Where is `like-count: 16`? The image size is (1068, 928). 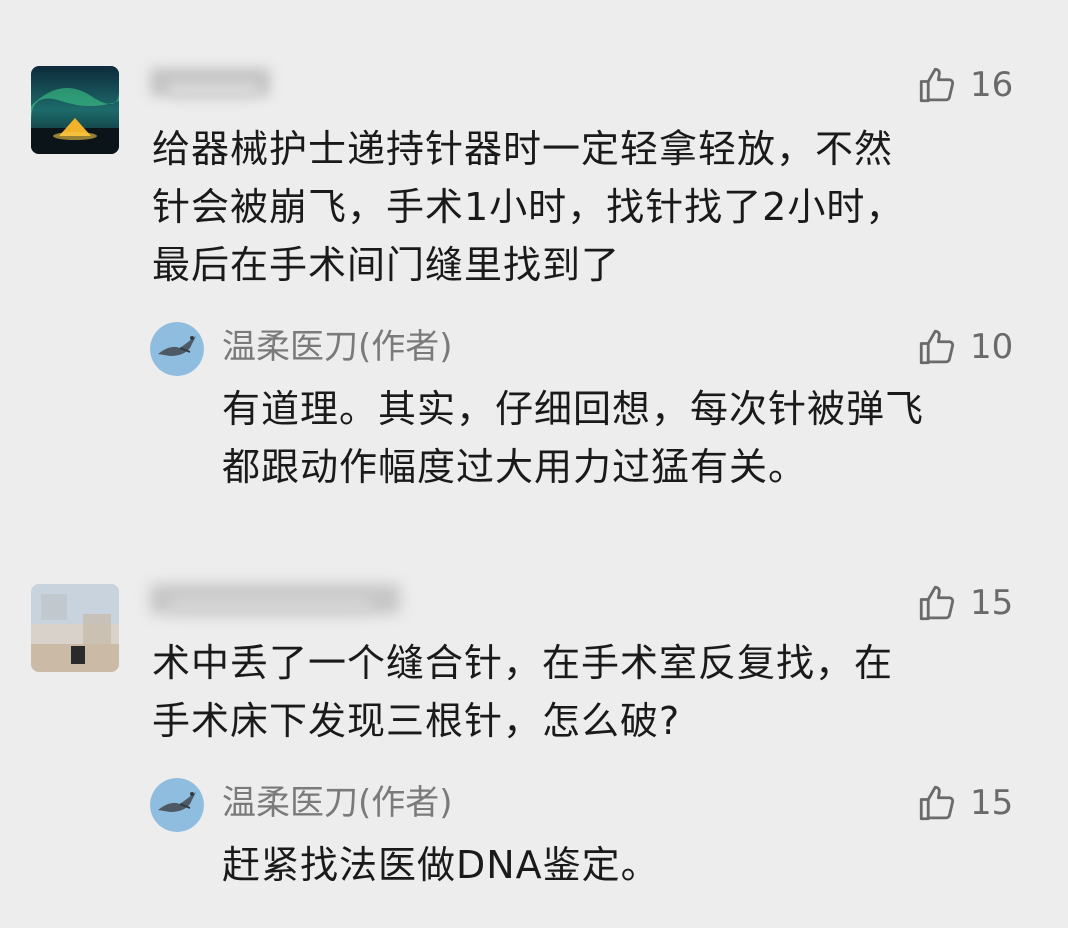 like-count: 16 is located at coordinates (992, 85).